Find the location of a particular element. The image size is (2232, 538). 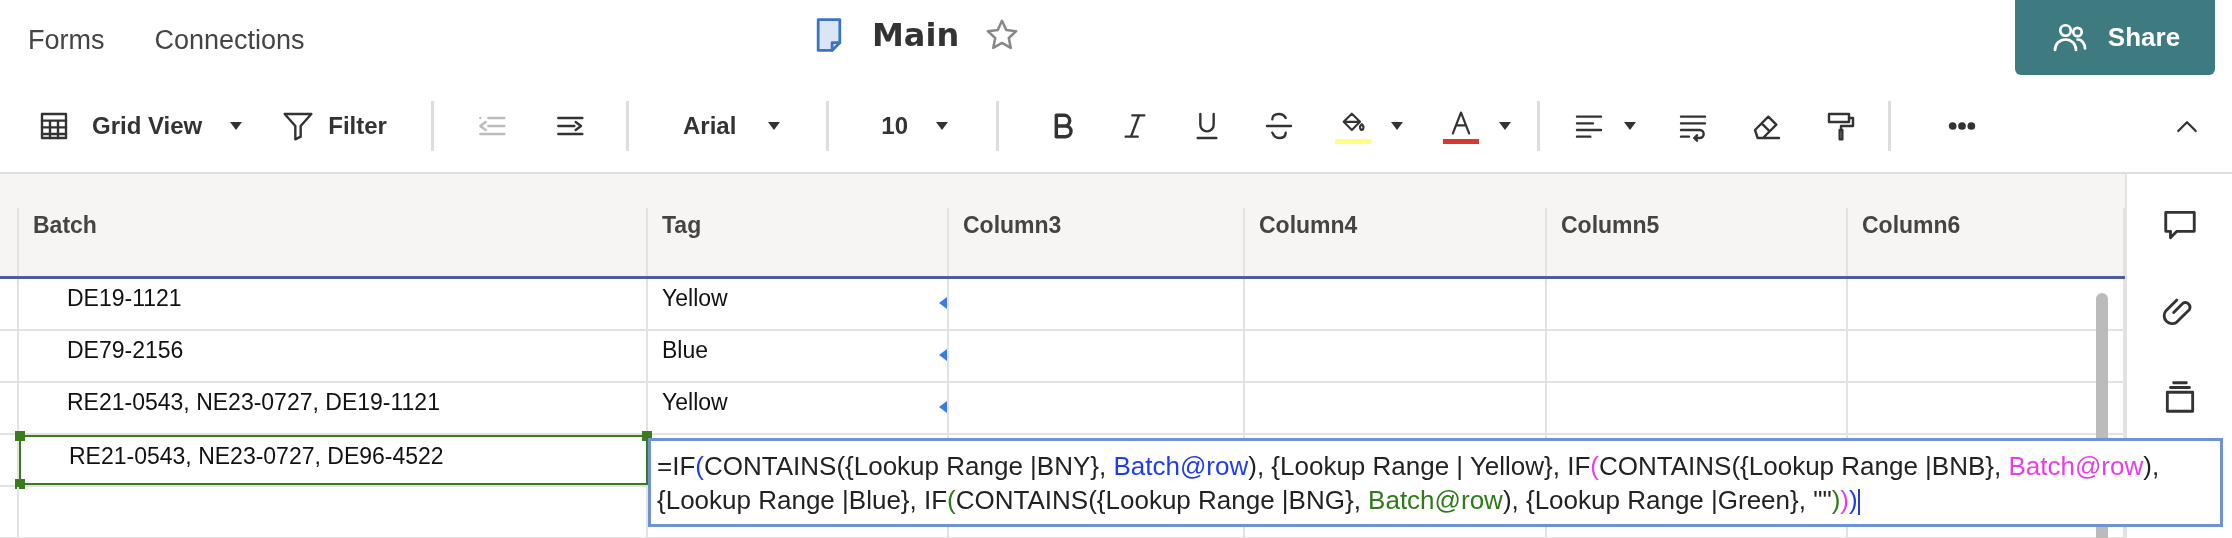

column-header: Tag is located at coordinates (682, 225).